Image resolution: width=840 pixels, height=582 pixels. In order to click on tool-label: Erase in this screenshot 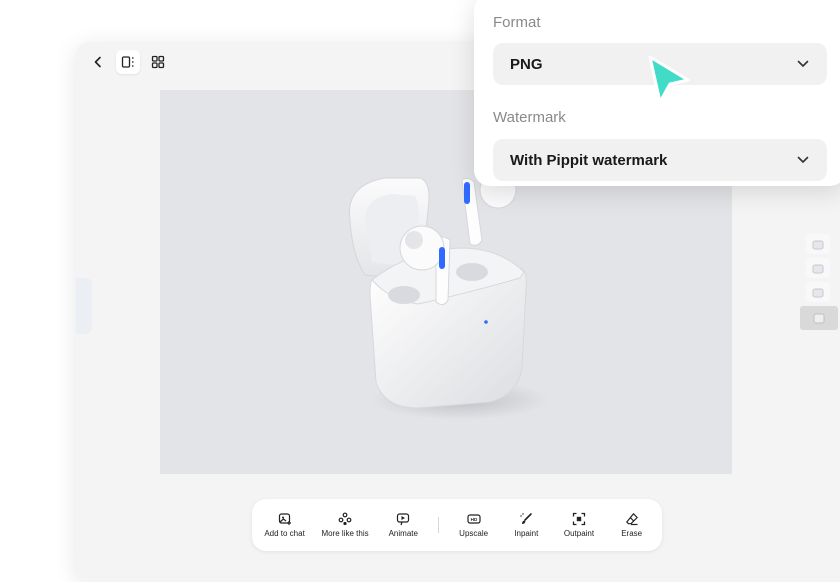, I will do `click(632, 533)`.